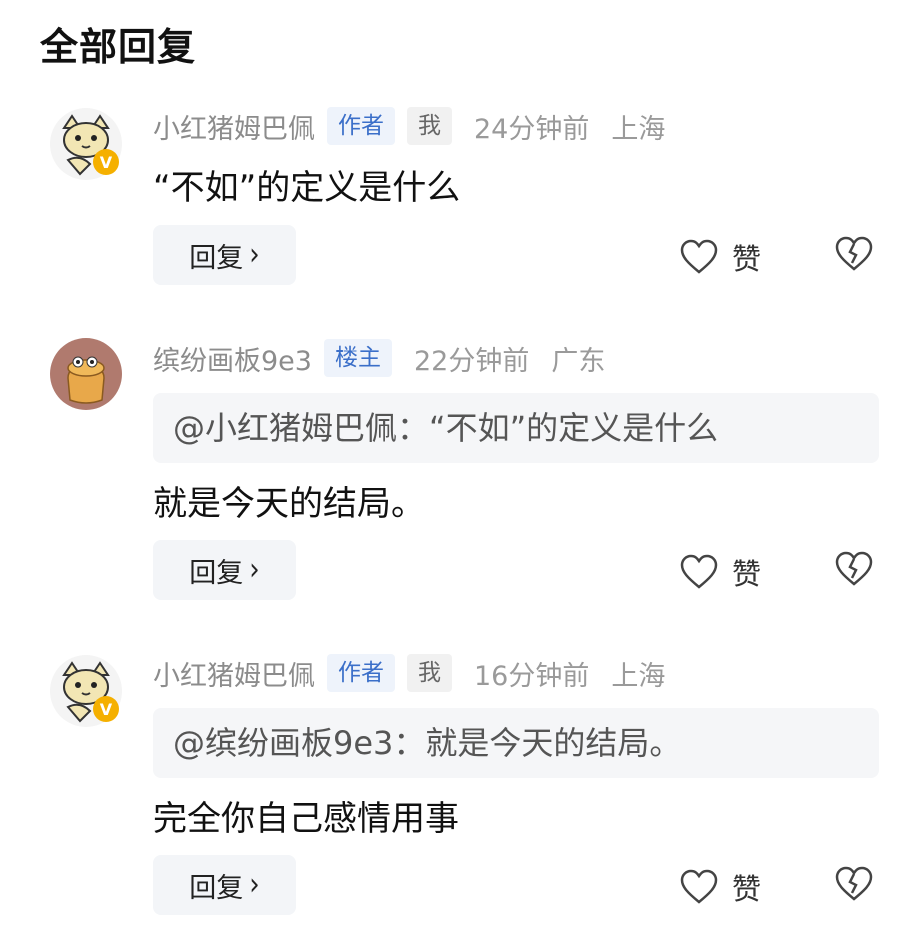 This screenshot has width=914, height=937. Describe the element at coordinates (578, 361) in the screenshot. I see `location: 广东` at that location.